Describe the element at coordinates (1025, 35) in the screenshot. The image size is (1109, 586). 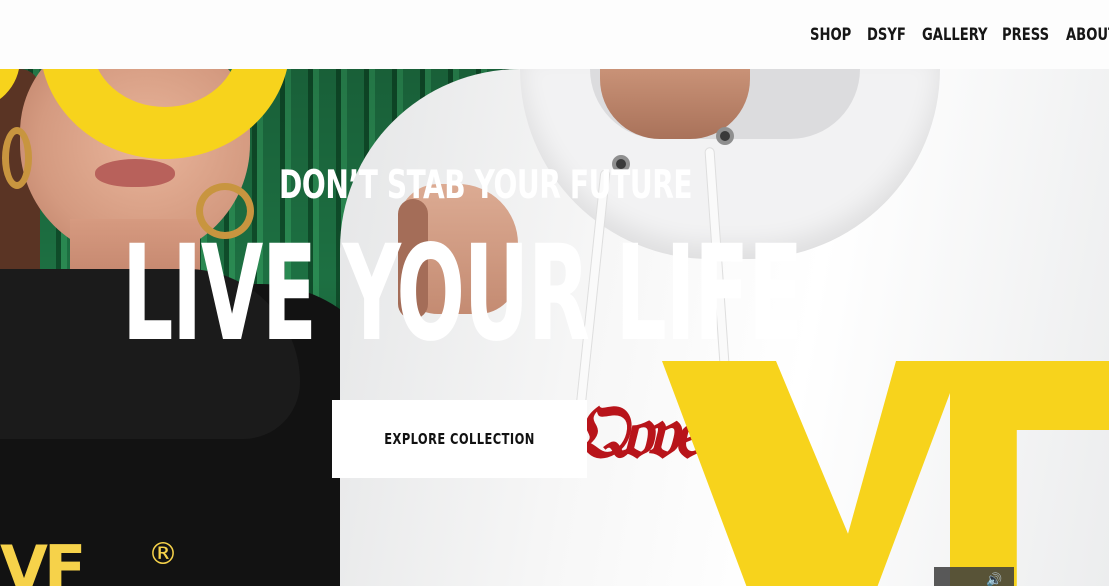
I see `nav-press: PRESS` at that location.